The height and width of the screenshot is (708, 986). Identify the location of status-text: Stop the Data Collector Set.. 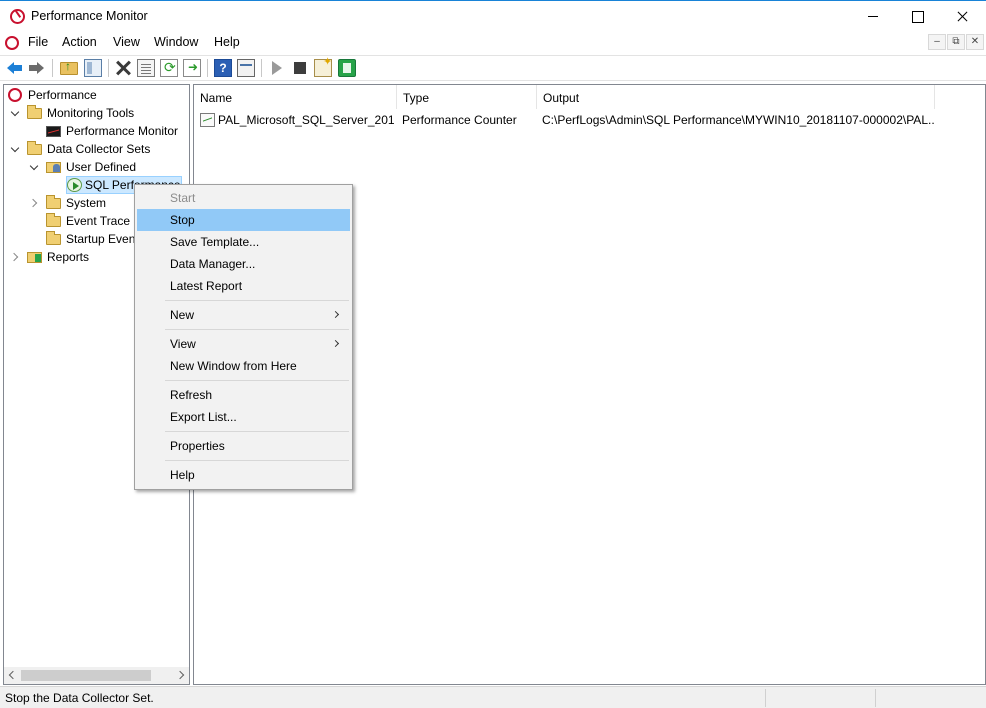
(79, 698).